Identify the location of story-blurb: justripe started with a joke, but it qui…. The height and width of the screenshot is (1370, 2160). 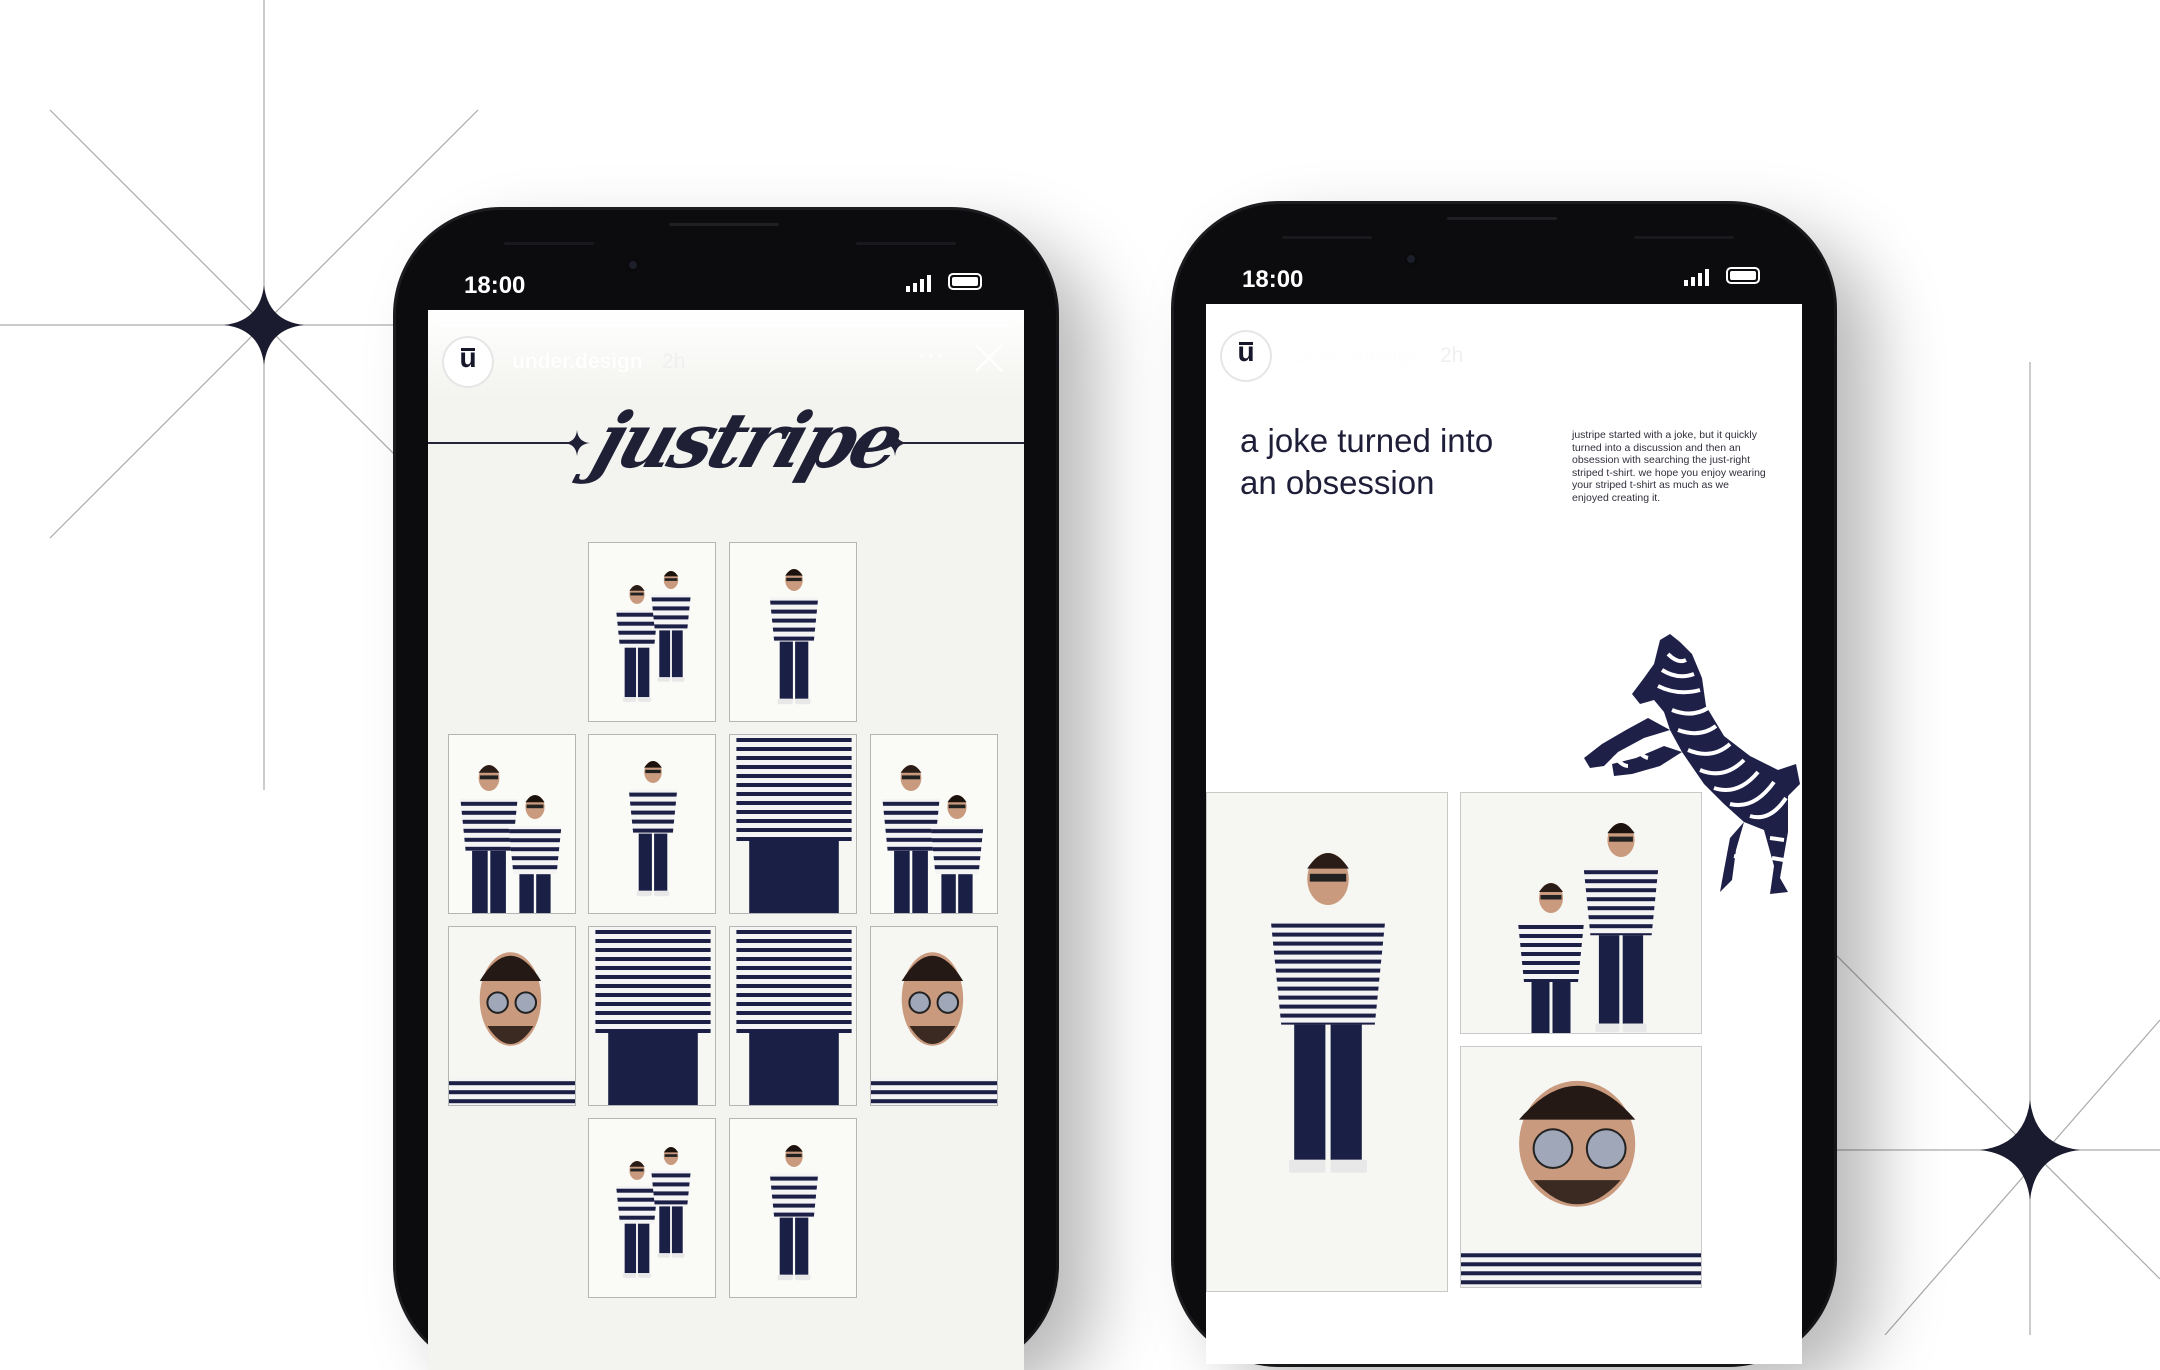
(1669, 466).